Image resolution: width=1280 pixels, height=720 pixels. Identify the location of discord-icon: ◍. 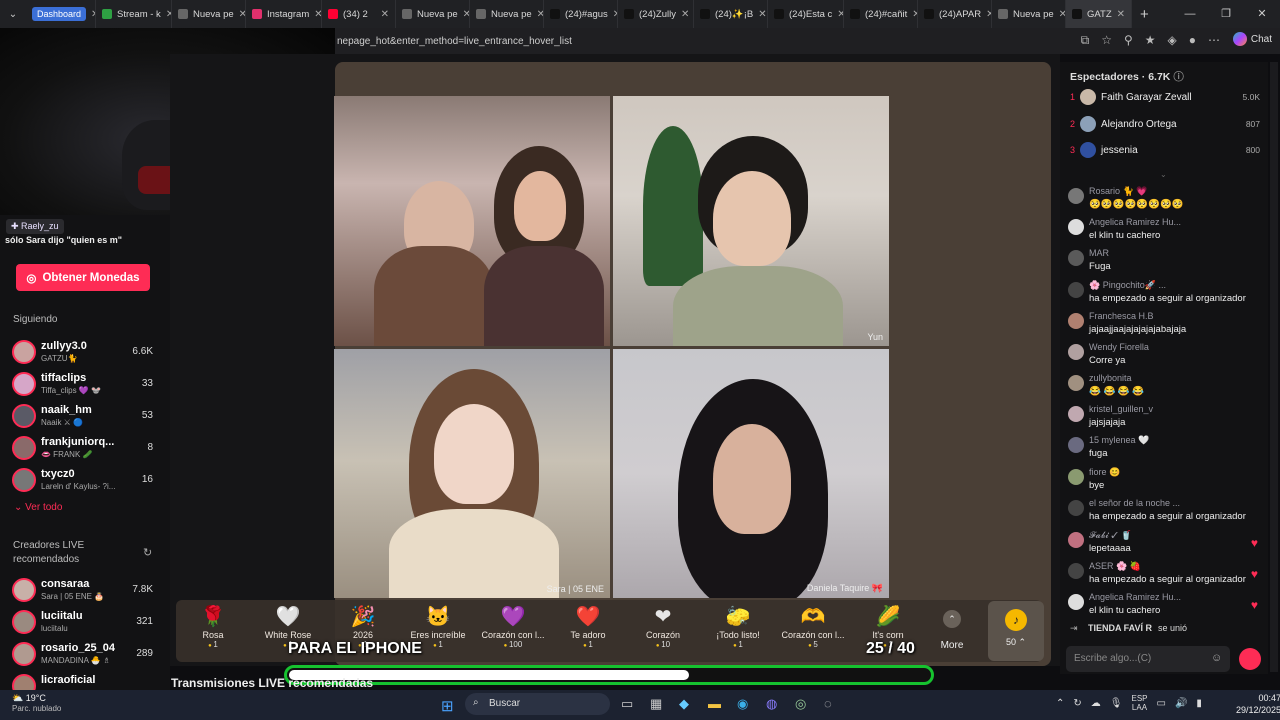
(771, 704).